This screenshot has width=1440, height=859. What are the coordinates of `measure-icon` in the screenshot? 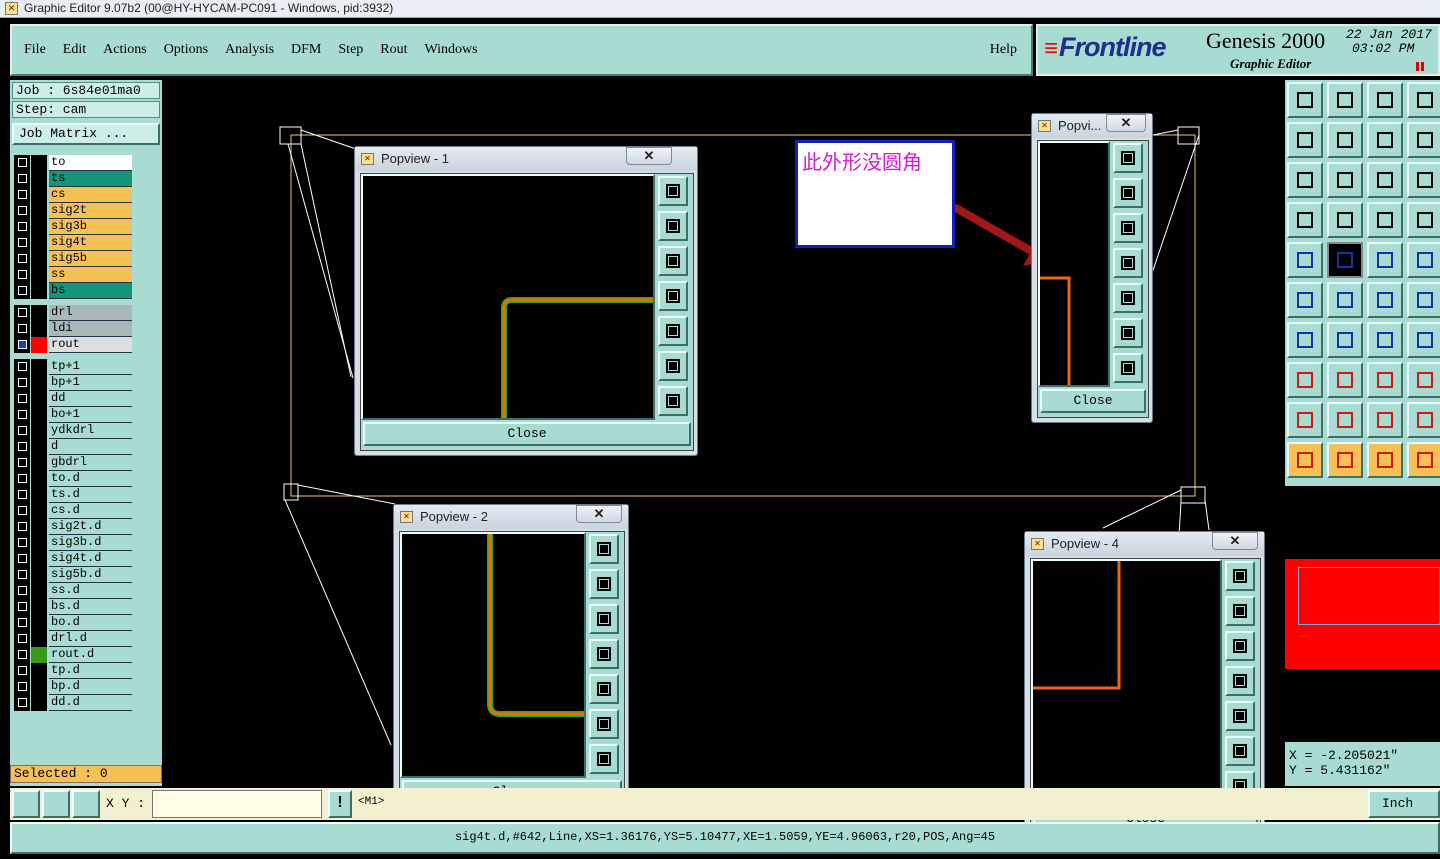 It's located at (56, 804).